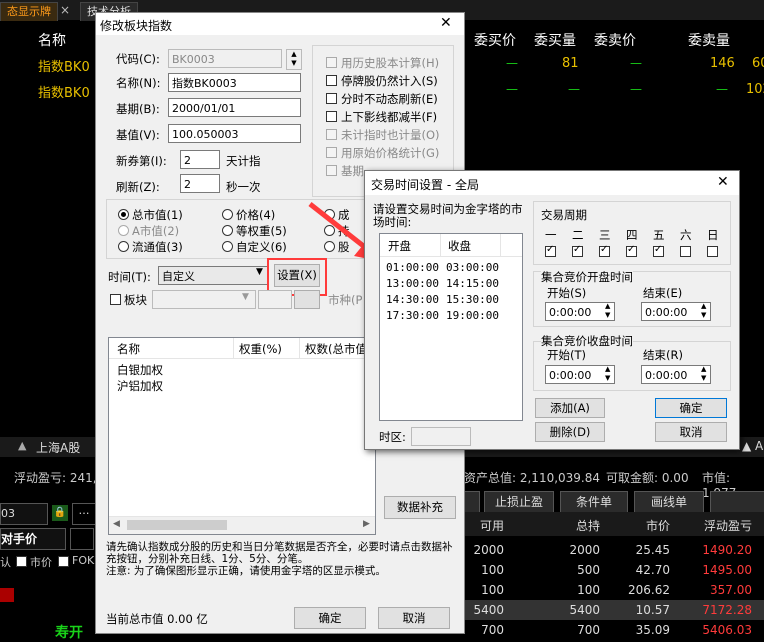 This screenshot has width=764, height=642. Describe the element at coordinates (570, 432) in the screenshot. I see `delete-button: 删除(D)` at that location.